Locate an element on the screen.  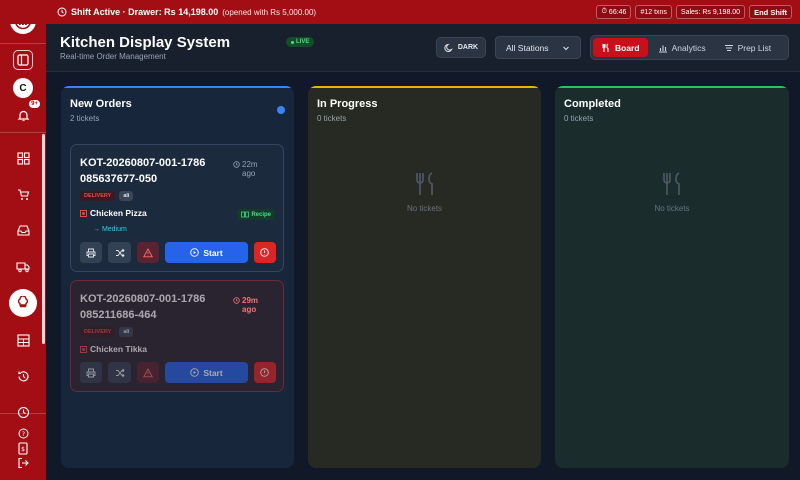
logout-button is located at coordinates (23, 463).